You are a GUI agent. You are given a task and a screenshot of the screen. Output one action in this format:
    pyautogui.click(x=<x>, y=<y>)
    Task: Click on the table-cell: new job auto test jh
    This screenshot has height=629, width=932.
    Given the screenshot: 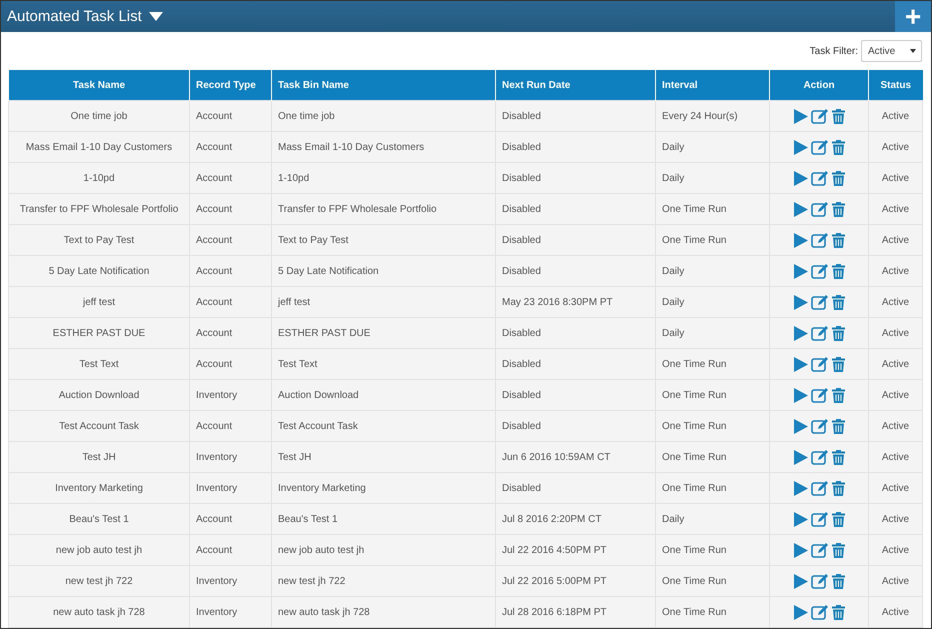 What is the action you would take?
    pyautogui.click(x=384, y=550)
    